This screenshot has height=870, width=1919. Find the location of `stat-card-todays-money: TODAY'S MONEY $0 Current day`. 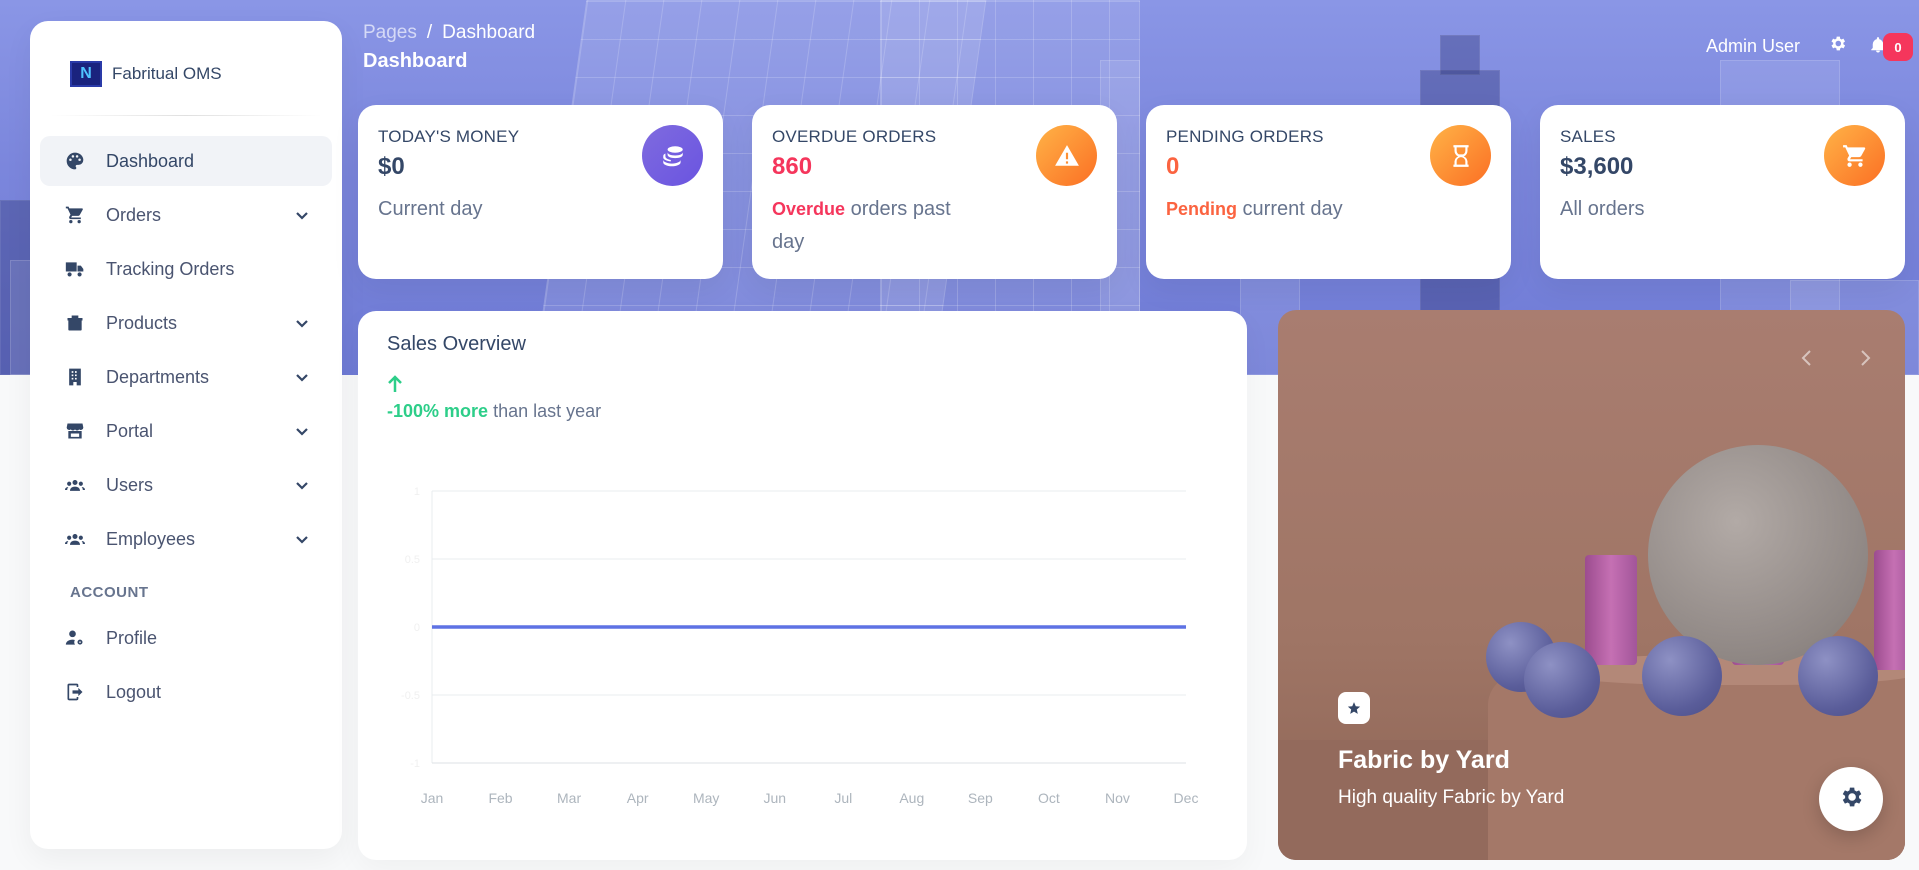

stat-card-todays-money: TODAY'S MONEY $0 Current day is located at coordinates (540, 192).